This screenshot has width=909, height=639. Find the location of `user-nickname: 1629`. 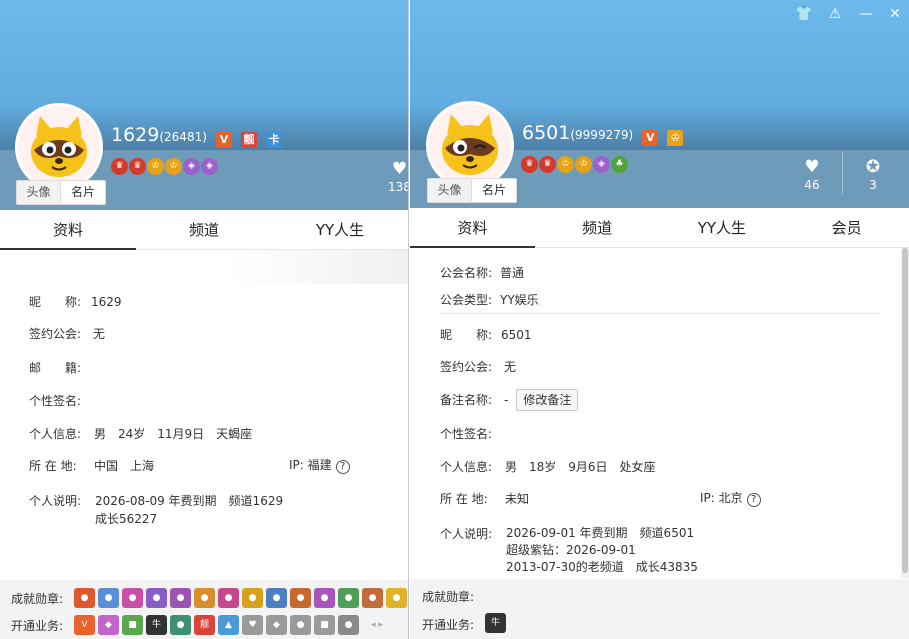

user-nickname: 1629 is located at coordinates (135, 135).